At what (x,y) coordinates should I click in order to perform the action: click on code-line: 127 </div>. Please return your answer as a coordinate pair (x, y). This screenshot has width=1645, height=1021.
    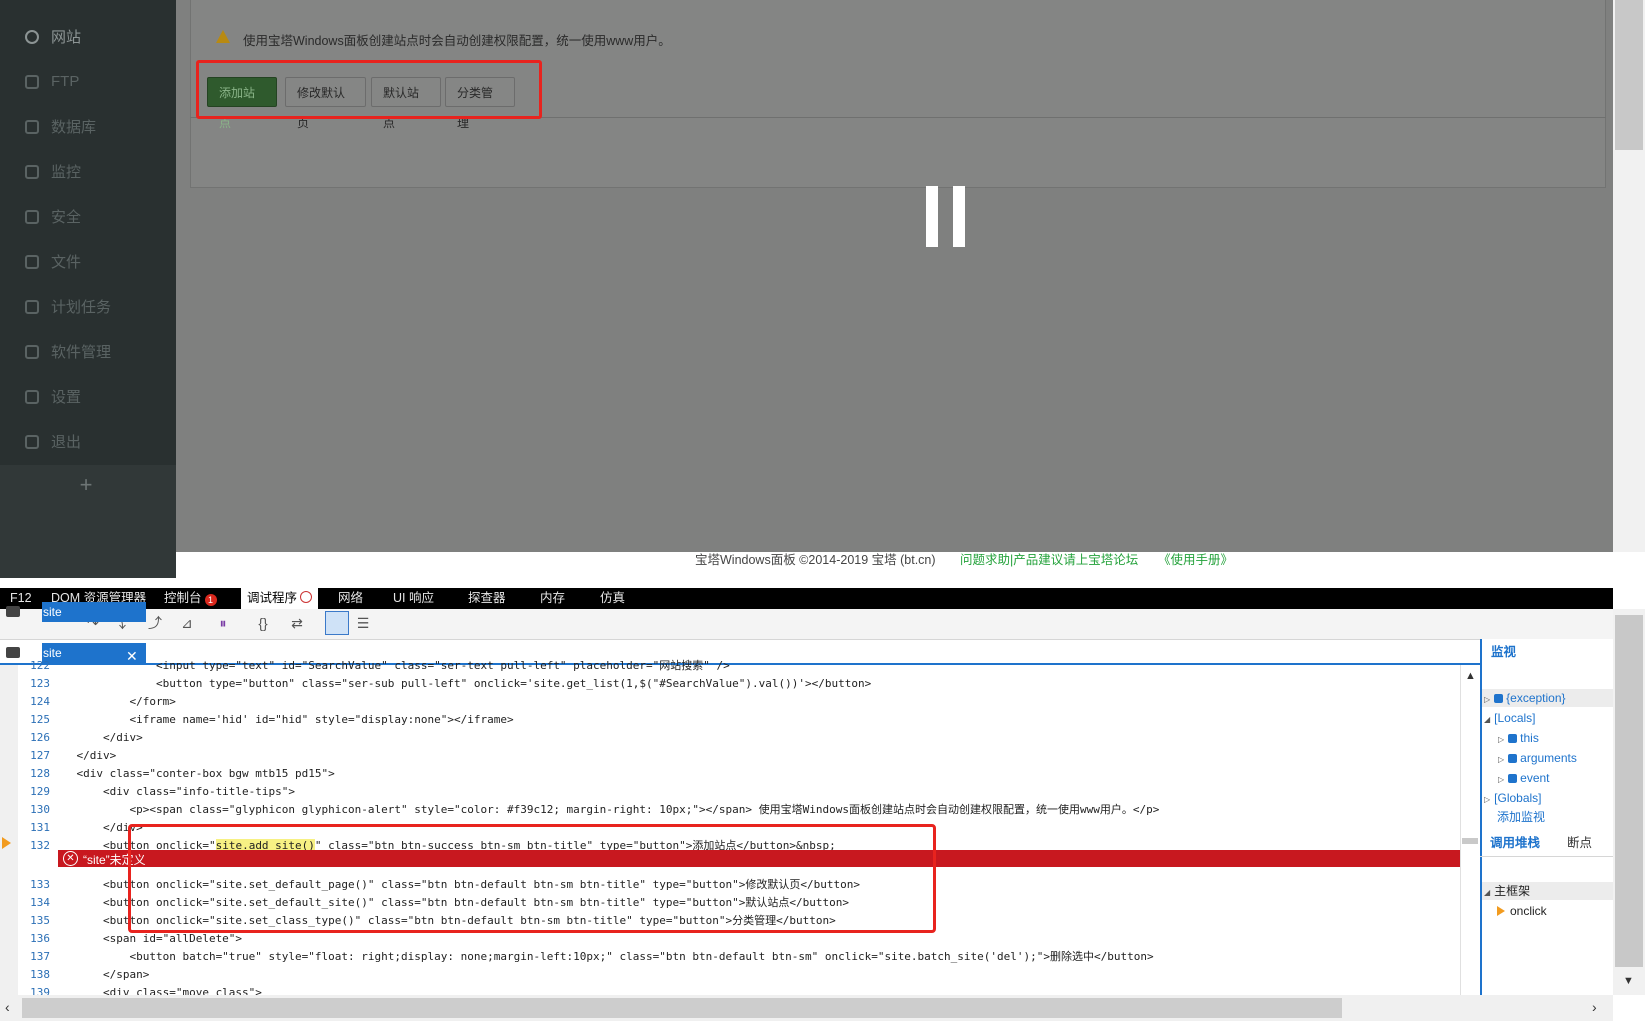
    Looking at the image, I should click on (67, 756).